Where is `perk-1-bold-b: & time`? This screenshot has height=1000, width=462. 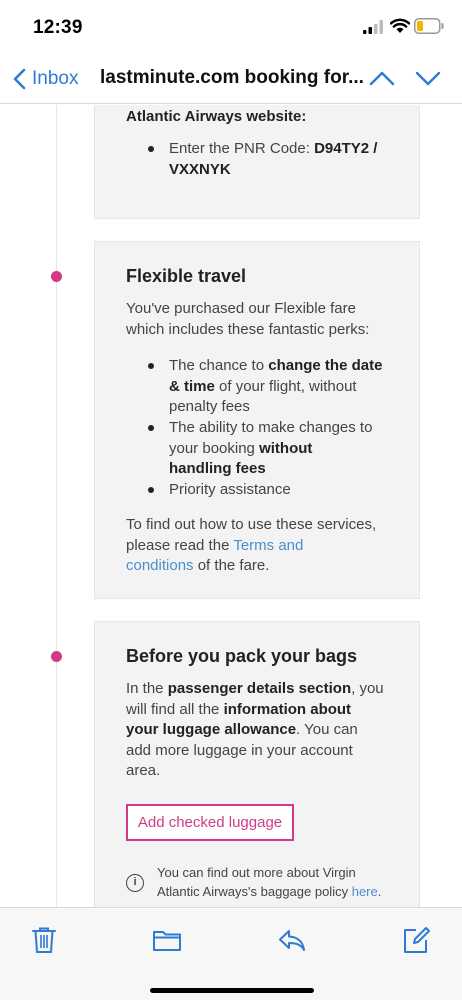
perk-1-bold-b: & time is located at coordinates (192, 386).